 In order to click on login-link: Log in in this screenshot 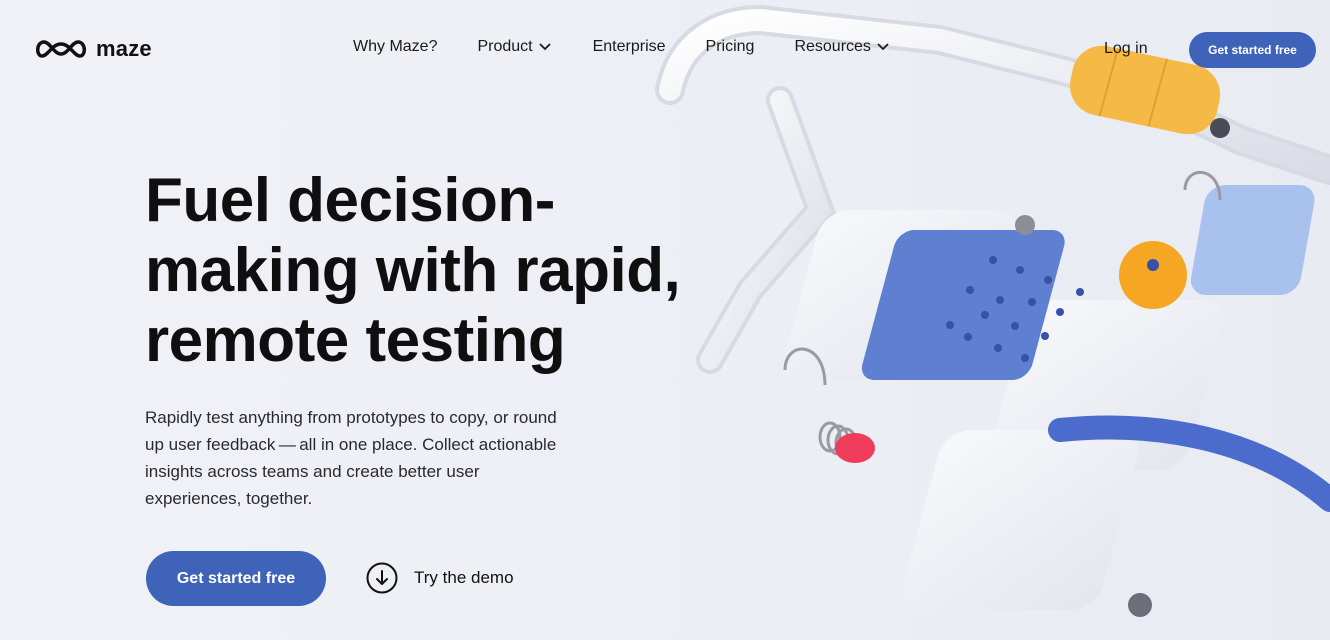, I will do `click(1126, 49)`.